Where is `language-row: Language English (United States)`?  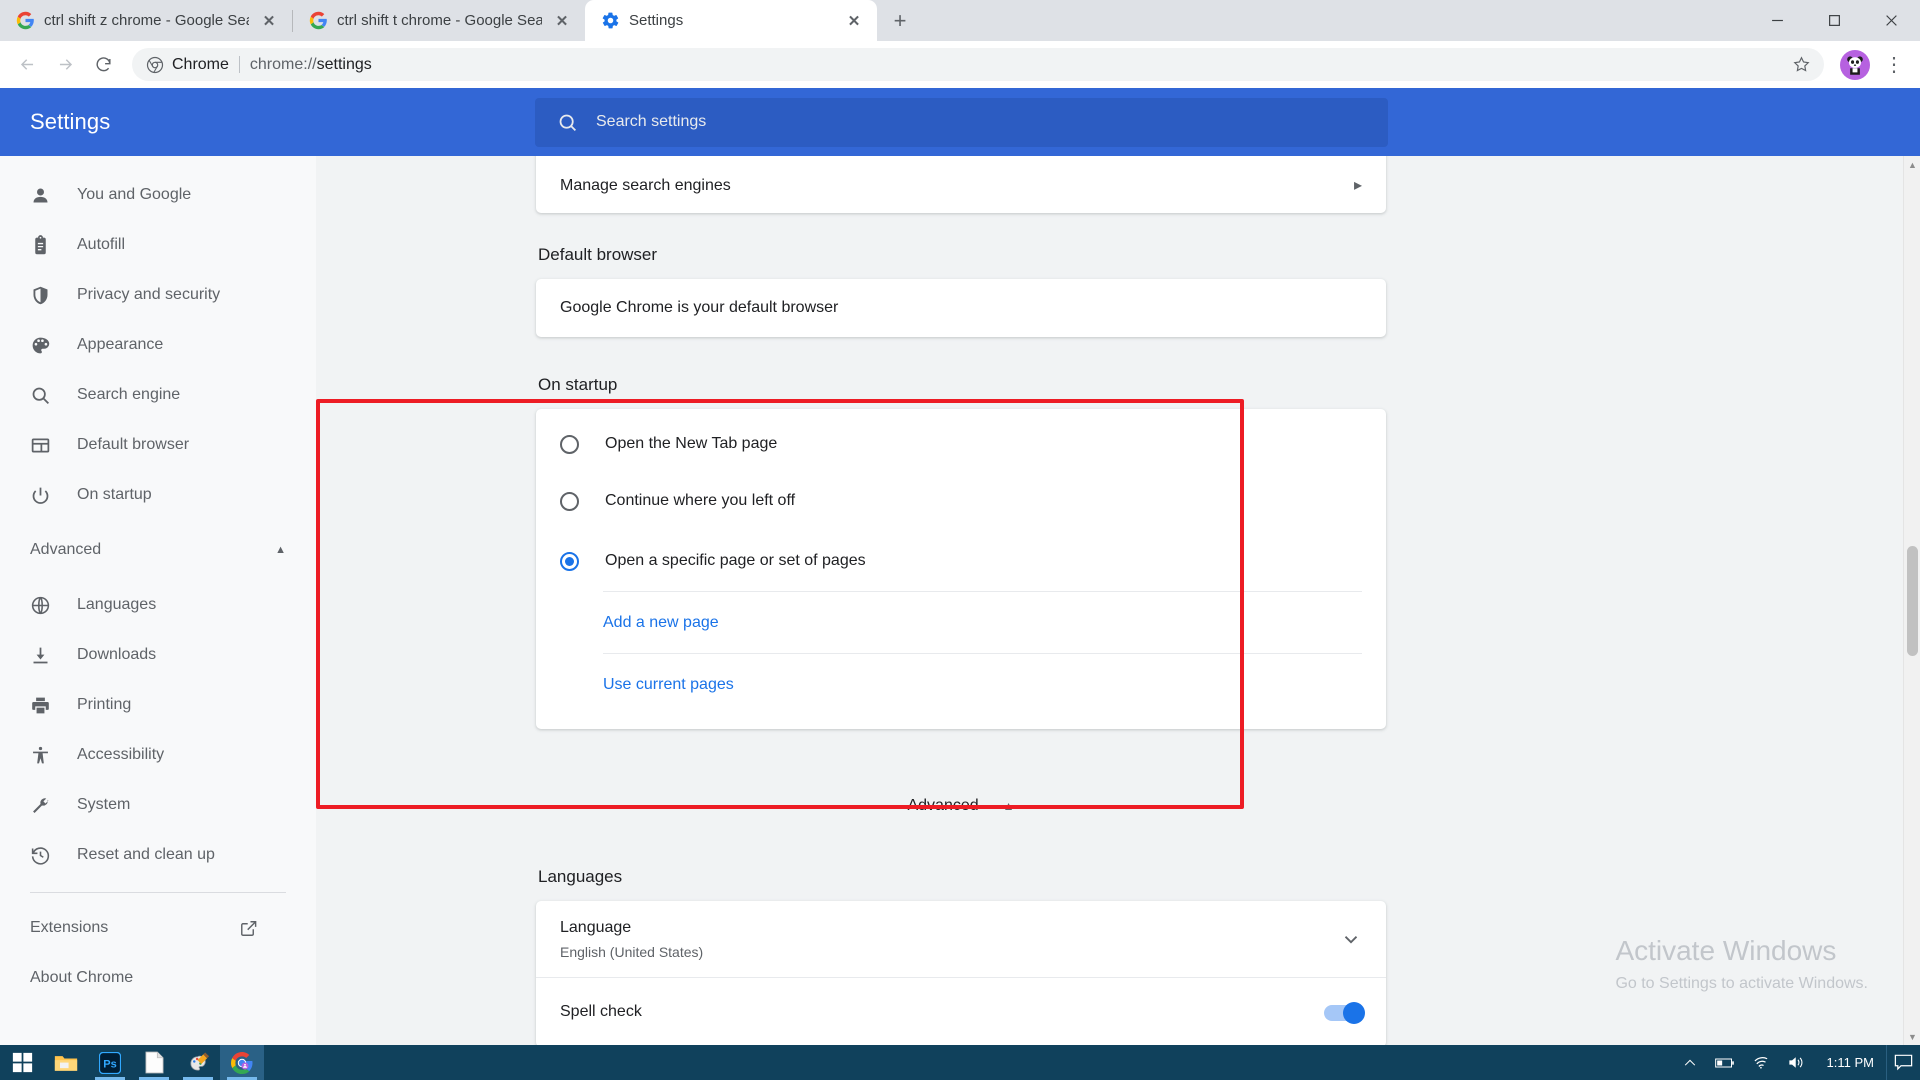 language-row: Language English (United States) is located at coordinates (961, 939).